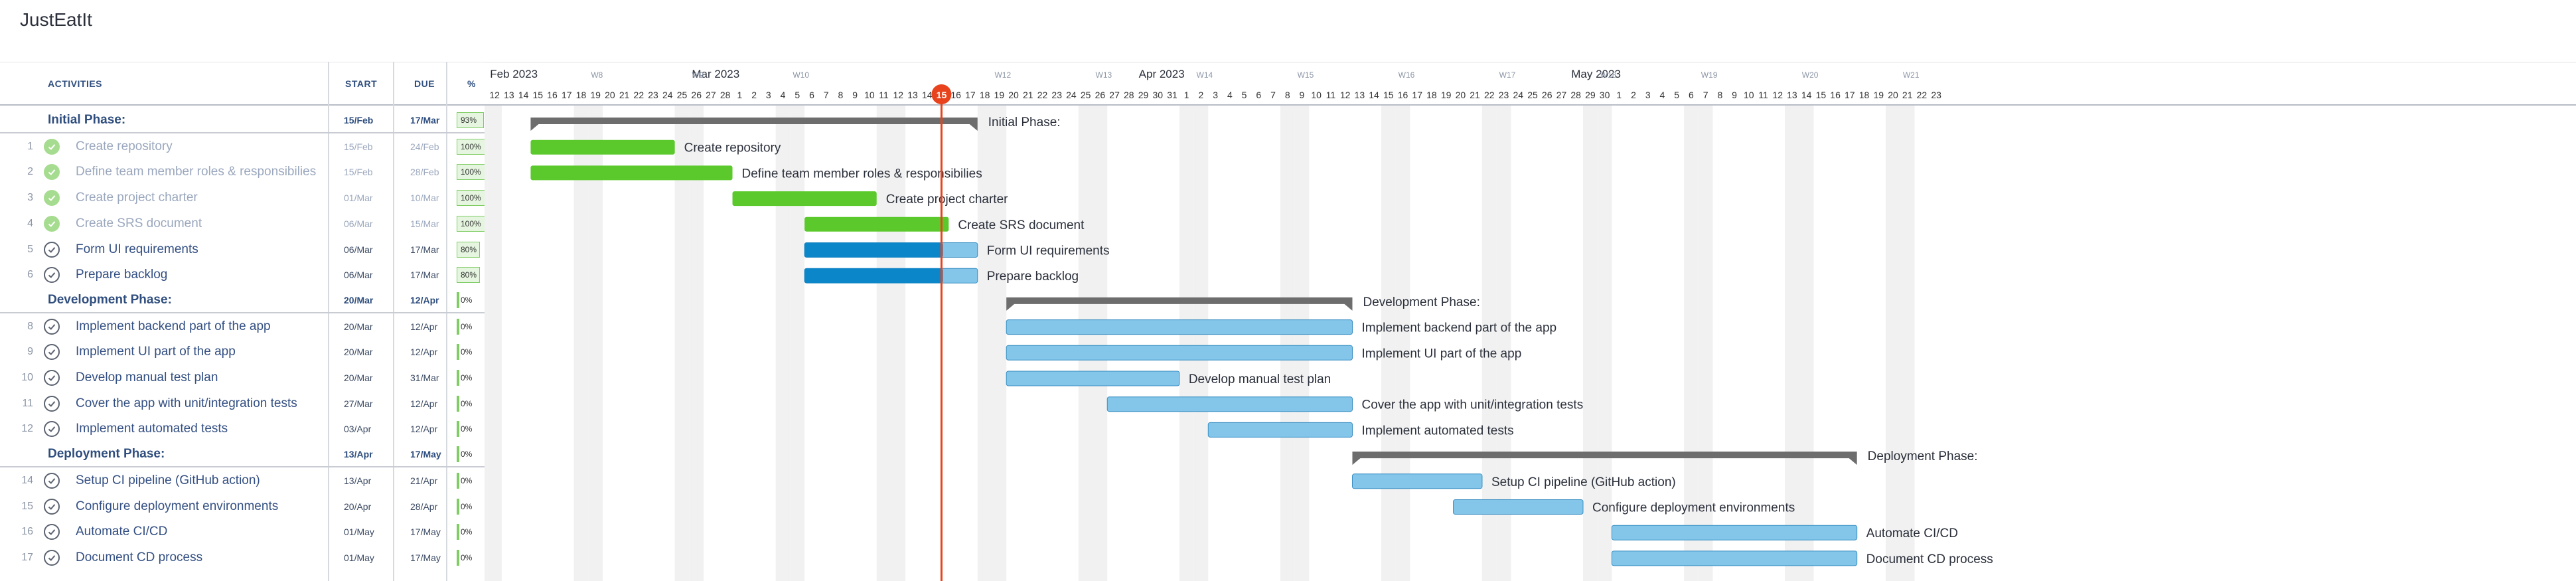 This screenshot has height=581, width=2576. Describe the element at coordinates (243, 301) in the screenshot. I see `phase-row: Development Phase: 20/Mar 12/Apr 0%` at that location.